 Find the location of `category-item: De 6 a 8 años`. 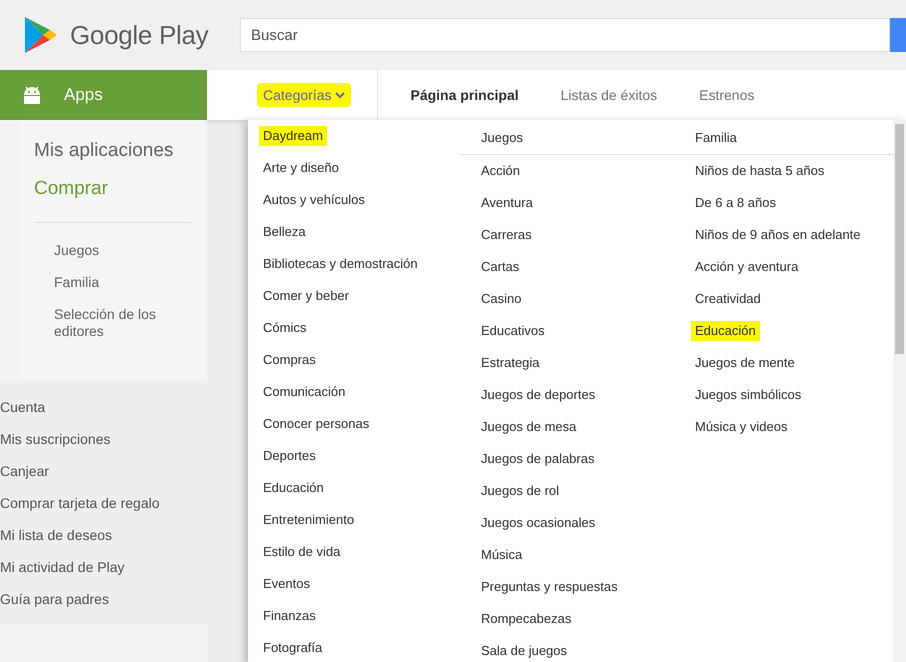

category-item: De 6 a 8 años is located at coordinates (735, 203).